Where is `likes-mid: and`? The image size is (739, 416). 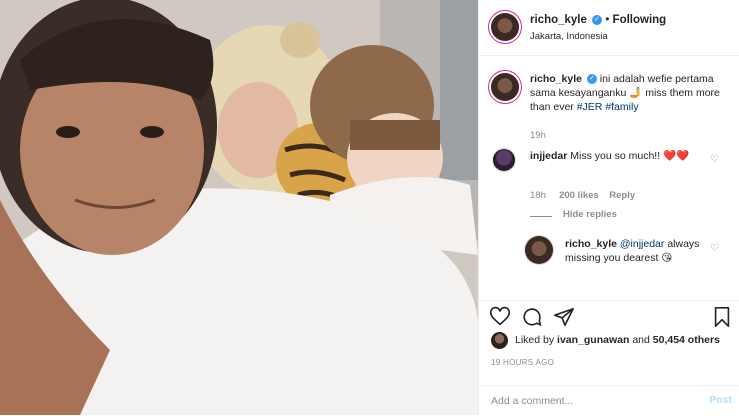
likes-mid: and is located at coordinates (641, 340).